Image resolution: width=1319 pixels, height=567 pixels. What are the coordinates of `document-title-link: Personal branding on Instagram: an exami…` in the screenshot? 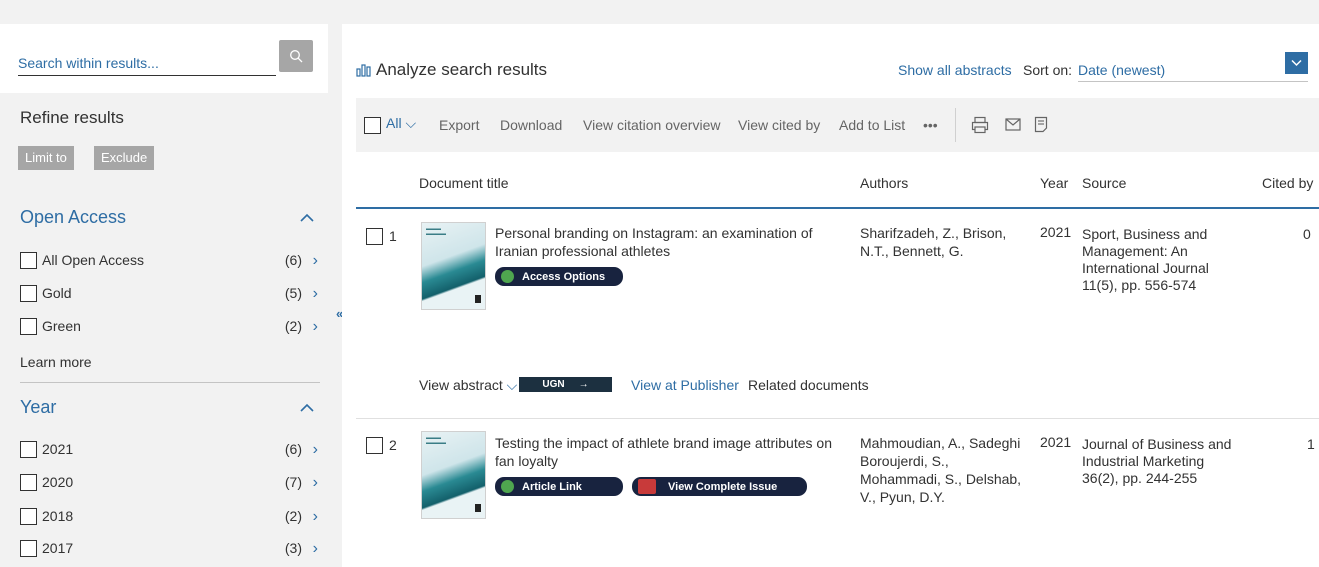 It's located at (667, 242).